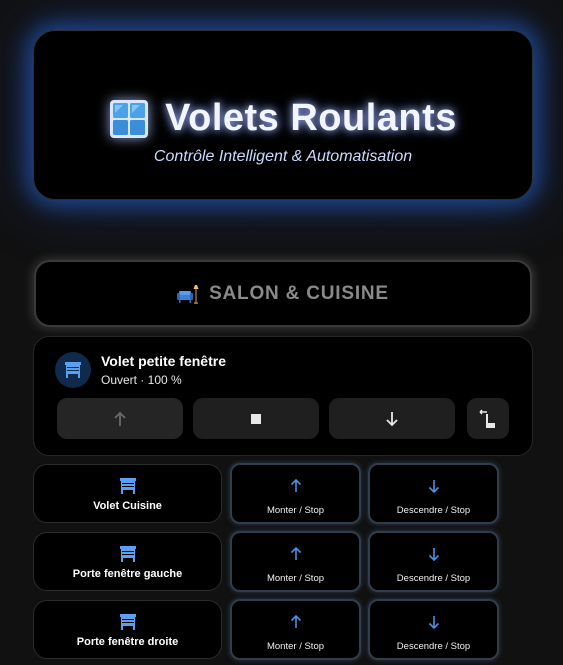  I want to click on section-header-salon-cuisine: SALON & CUISINE, so click(283, 293).